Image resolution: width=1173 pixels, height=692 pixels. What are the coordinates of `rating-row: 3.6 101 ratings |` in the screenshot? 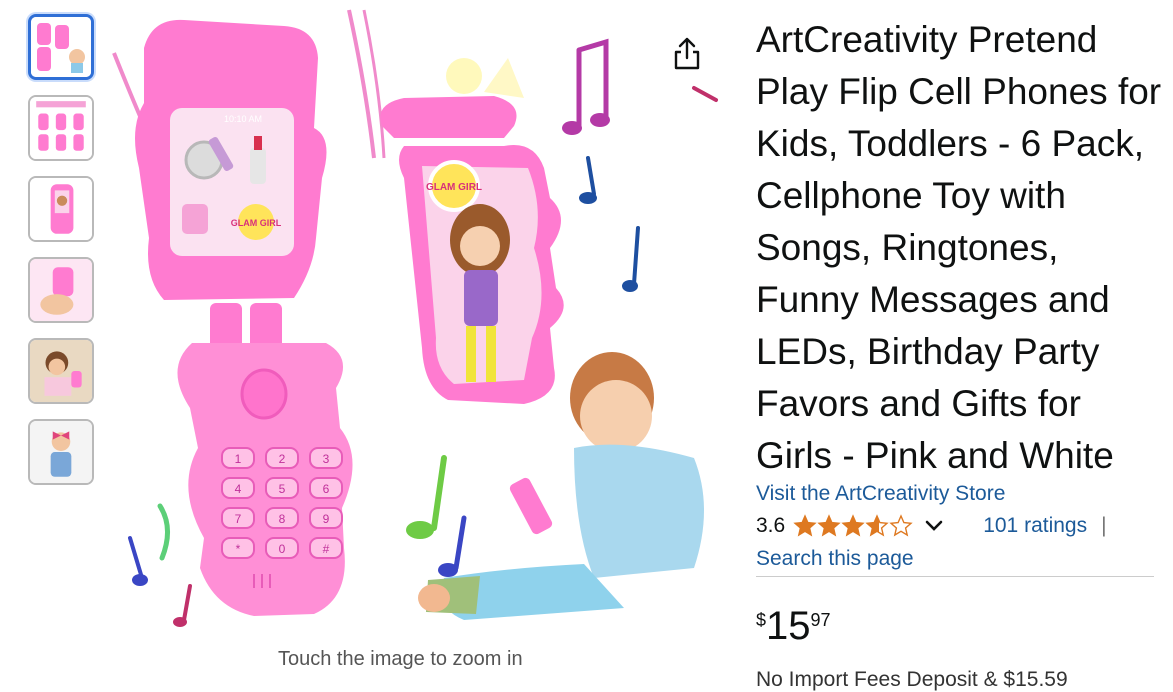 It's located at (931, 526).